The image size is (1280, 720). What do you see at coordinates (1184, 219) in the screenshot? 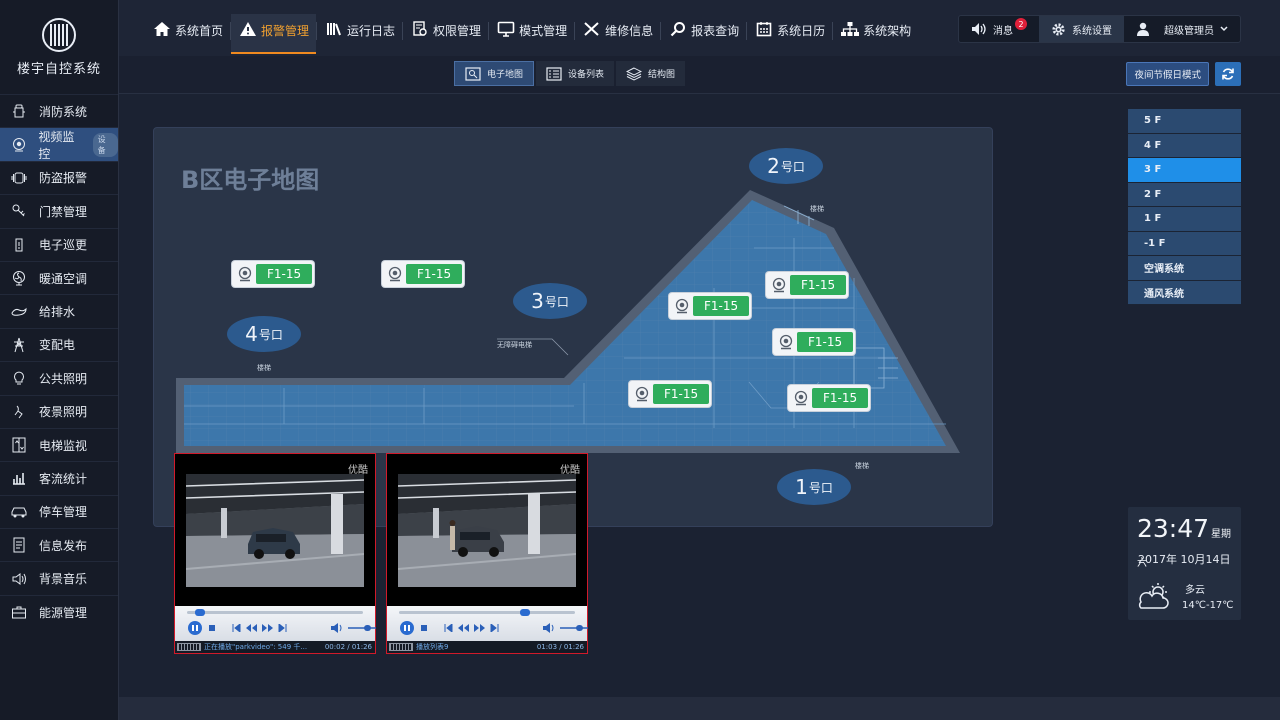
I see `floor-item: 1 F` at bounding box center [1184, 219].